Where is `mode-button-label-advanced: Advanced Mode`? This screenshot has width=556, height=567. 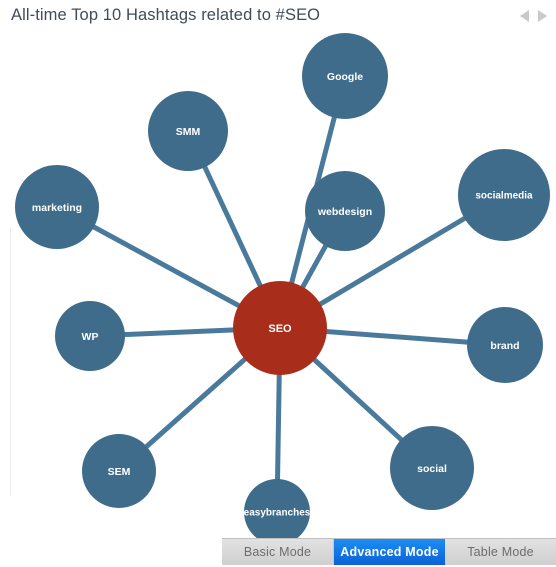
mode-button-label-advanced: Advanced Mode is located at coordinates (389, 552).